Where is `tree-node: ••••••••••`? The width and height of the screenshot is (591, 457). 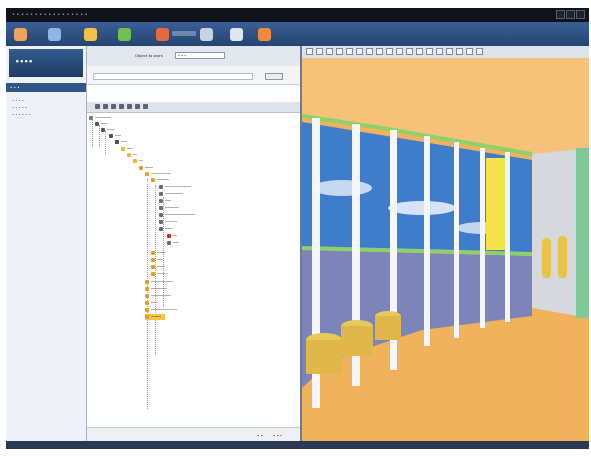
tree-node: •••••••••• is located at coordinates (158, 296).